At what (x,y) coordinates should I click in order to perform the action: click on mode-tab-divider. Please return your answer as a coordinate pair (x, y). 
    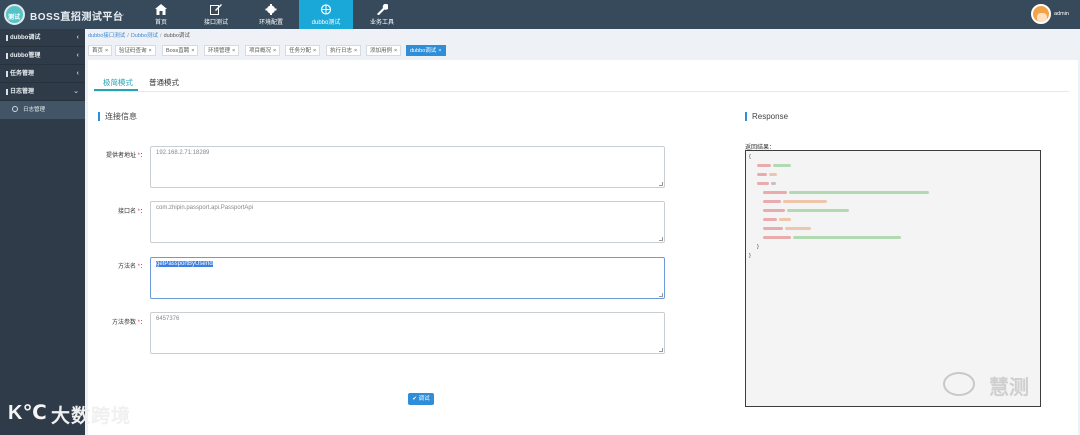
    Looking at the image, I should click on (581, 91).